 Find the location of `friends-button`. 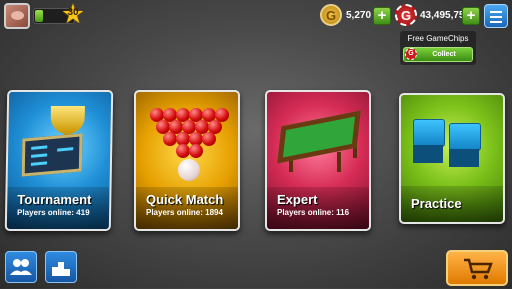

friends-button is located at coordinates (21, 267).